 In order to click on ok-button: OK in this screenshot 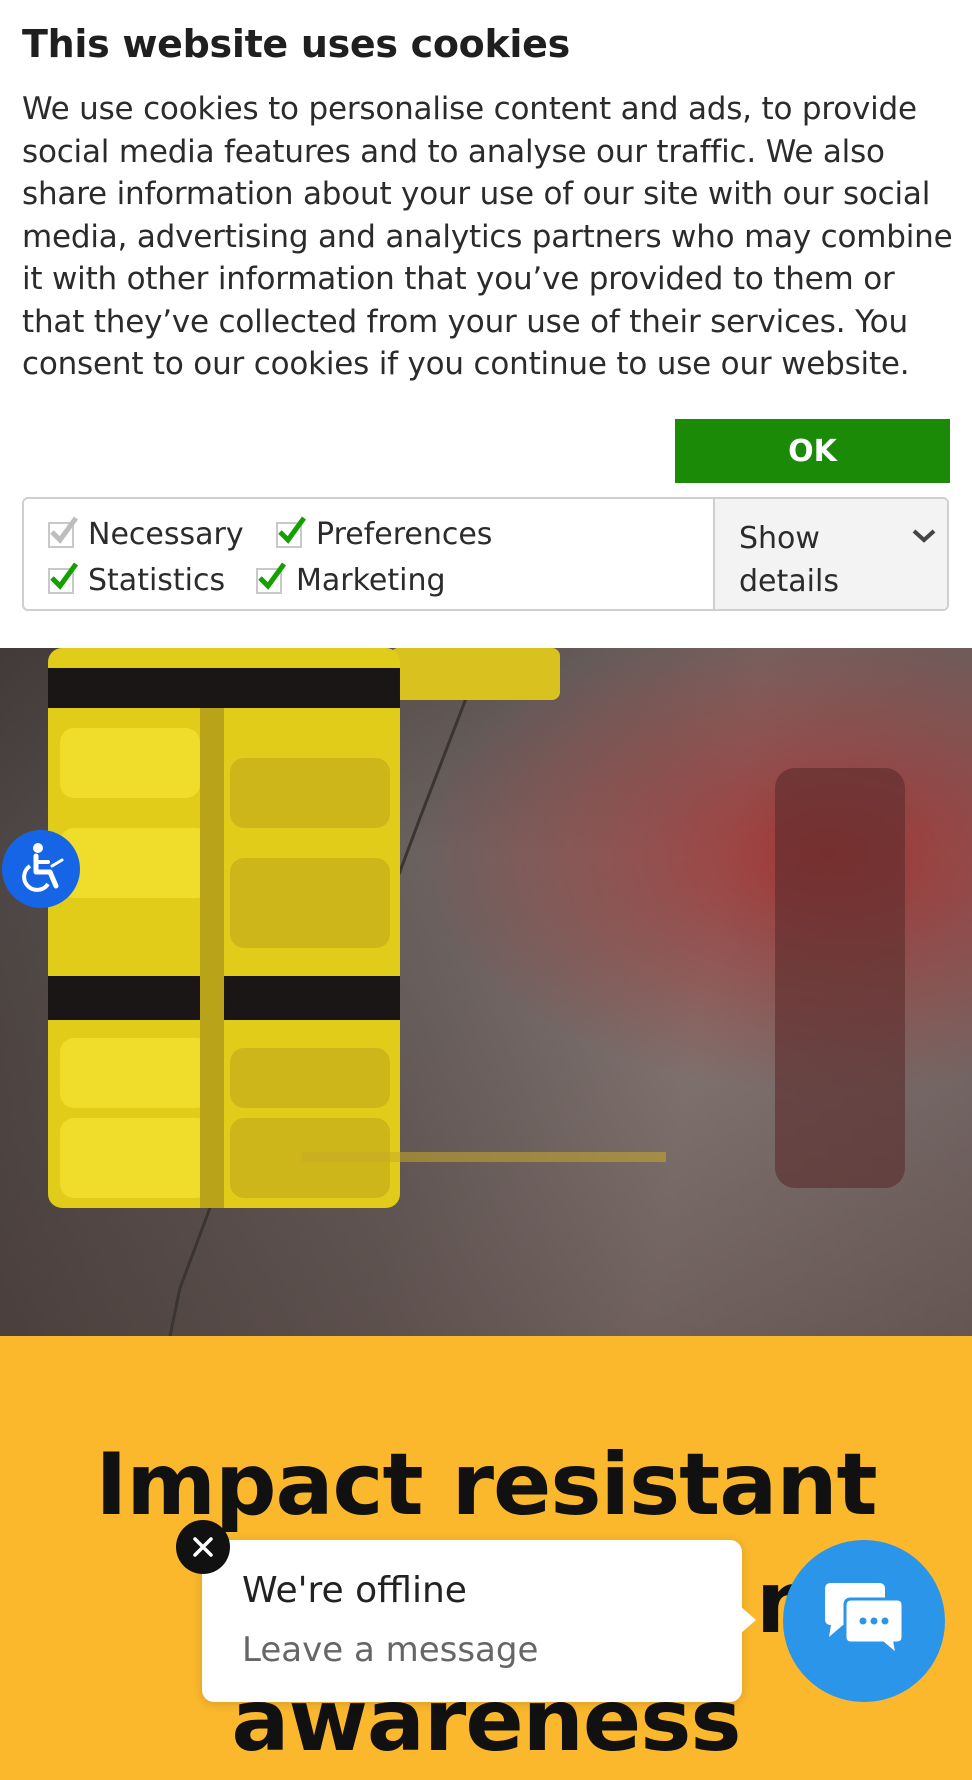, I will do `click(812, 451)`.